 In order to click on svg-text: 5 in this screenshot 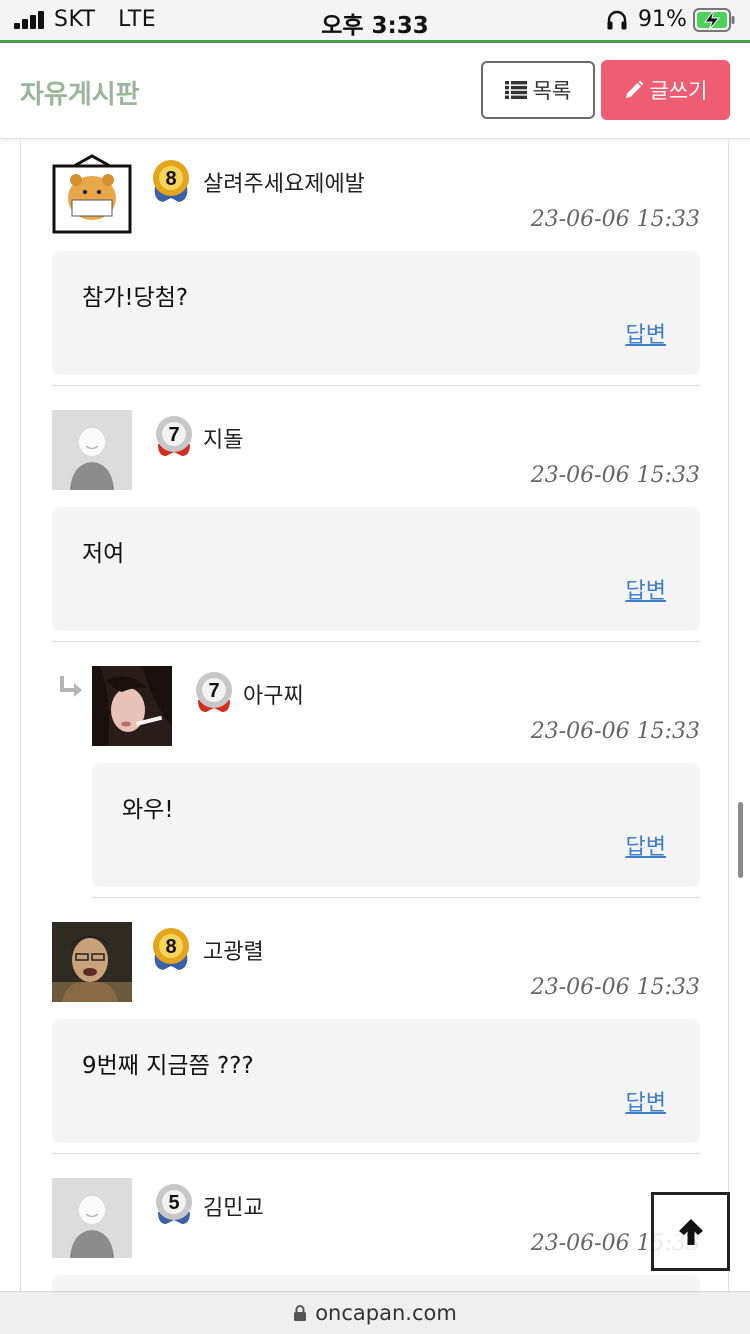, I will do `click(173, 1203)`.